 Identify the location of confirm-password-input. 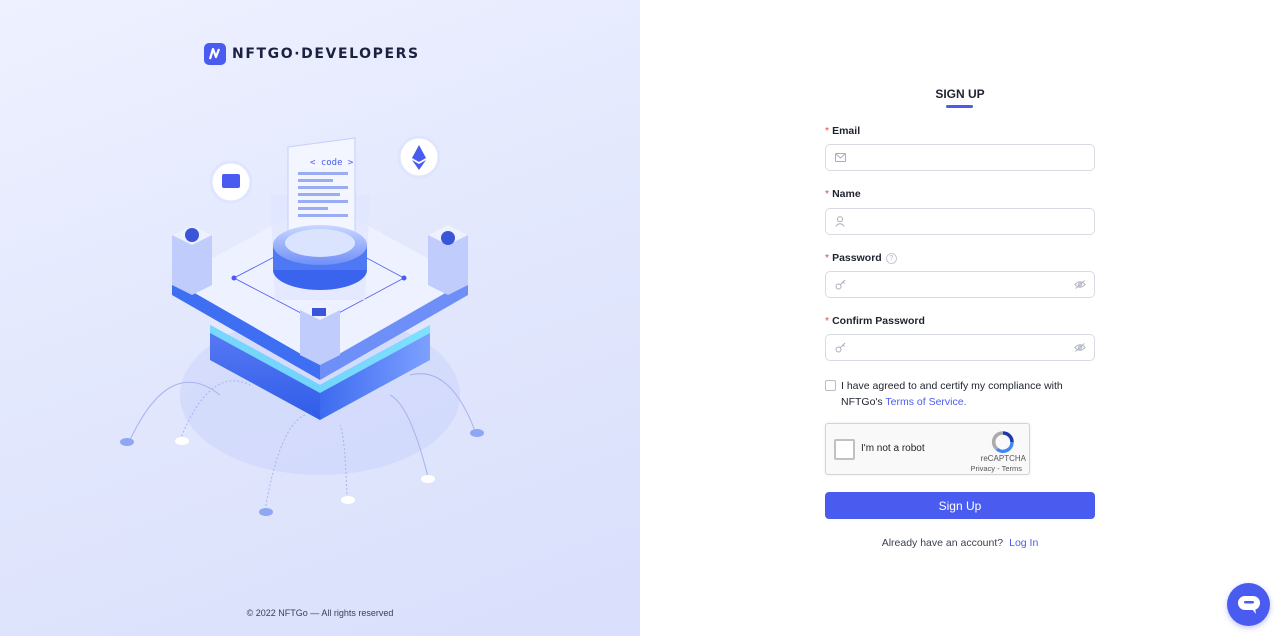
(962, 347).